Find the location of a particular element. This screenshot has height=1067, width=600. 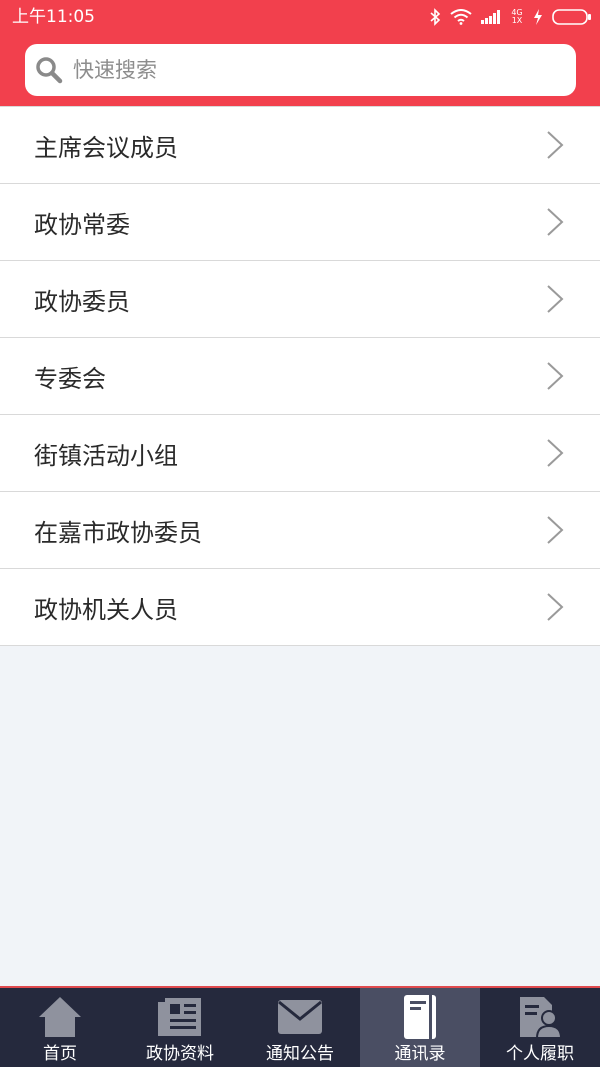

list-item-chairman-members: 主席会议成员 is located at coordinates (300, 145).